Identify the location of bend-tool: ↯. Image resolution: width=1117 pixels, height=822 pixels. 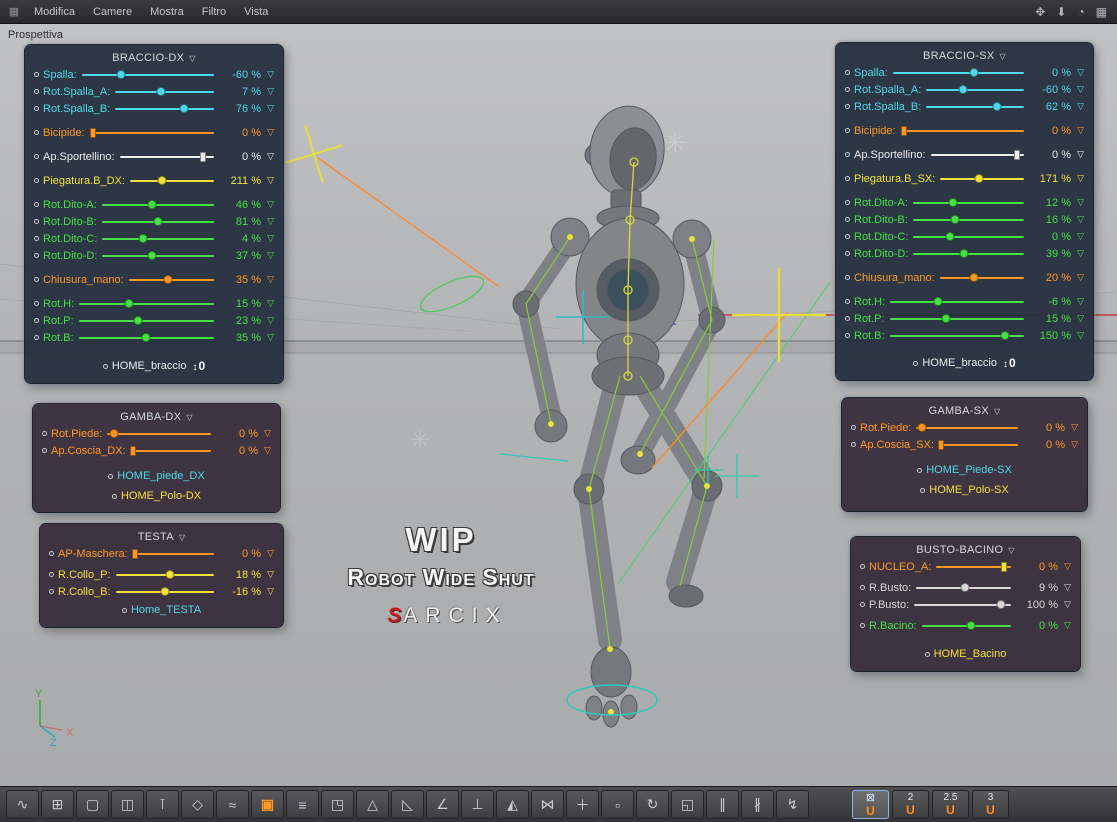
(792, 804).